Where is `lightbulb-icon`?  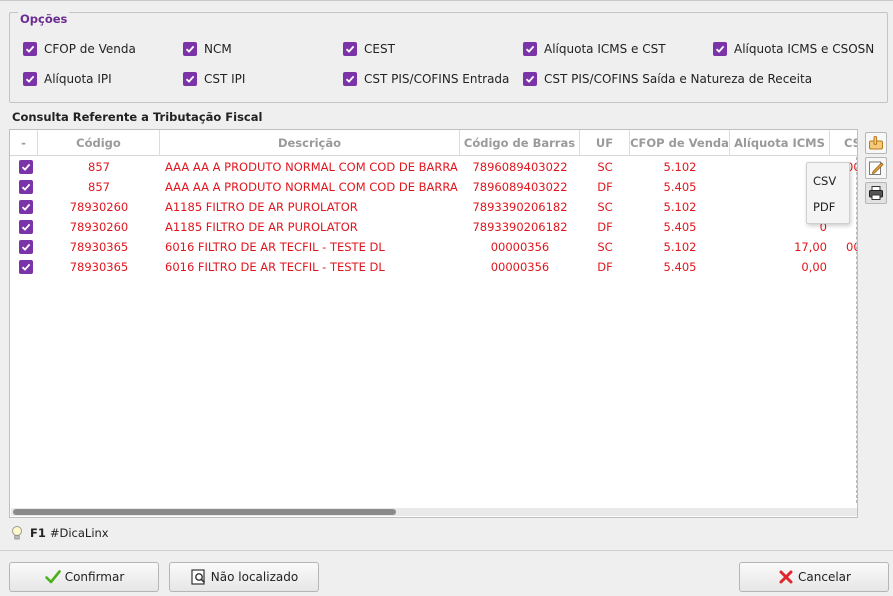 lightbulb-icon is located at coordinates (17, 533).